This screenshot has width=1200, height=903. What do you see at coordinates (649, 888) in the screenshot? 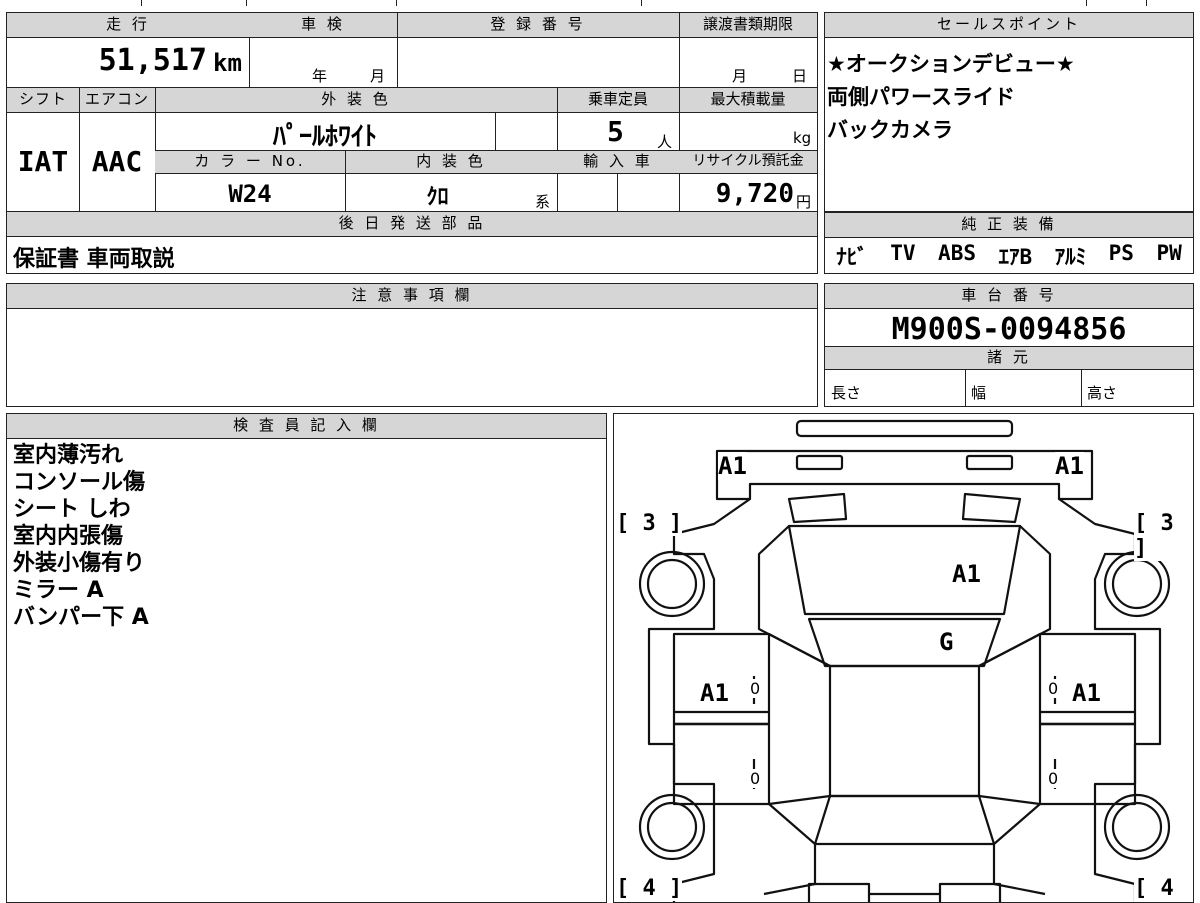
I see `left-rear-mark: [ 4 ]` at bounding box center [649, 888].